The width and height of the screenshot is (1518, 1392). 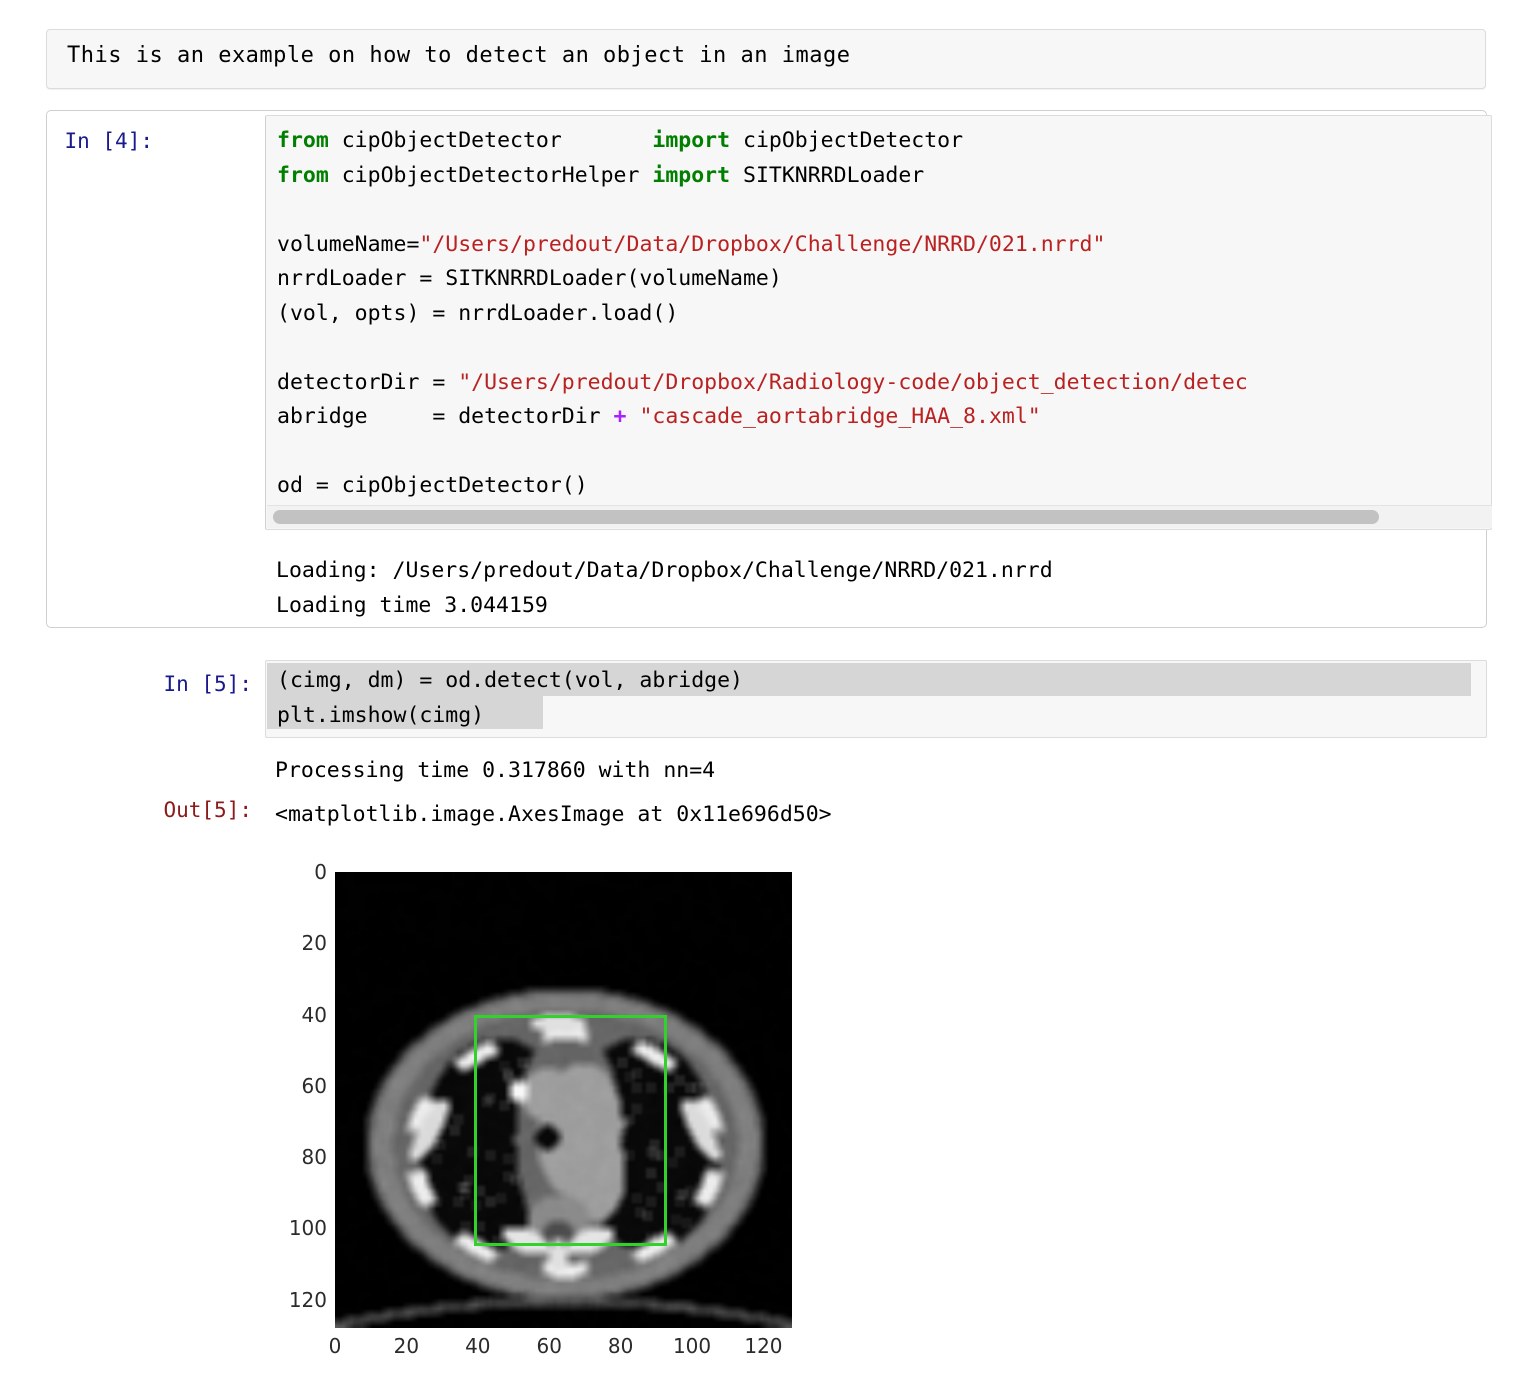 I want to click on y-tick-label: 60, so click(x=314, y=1085).